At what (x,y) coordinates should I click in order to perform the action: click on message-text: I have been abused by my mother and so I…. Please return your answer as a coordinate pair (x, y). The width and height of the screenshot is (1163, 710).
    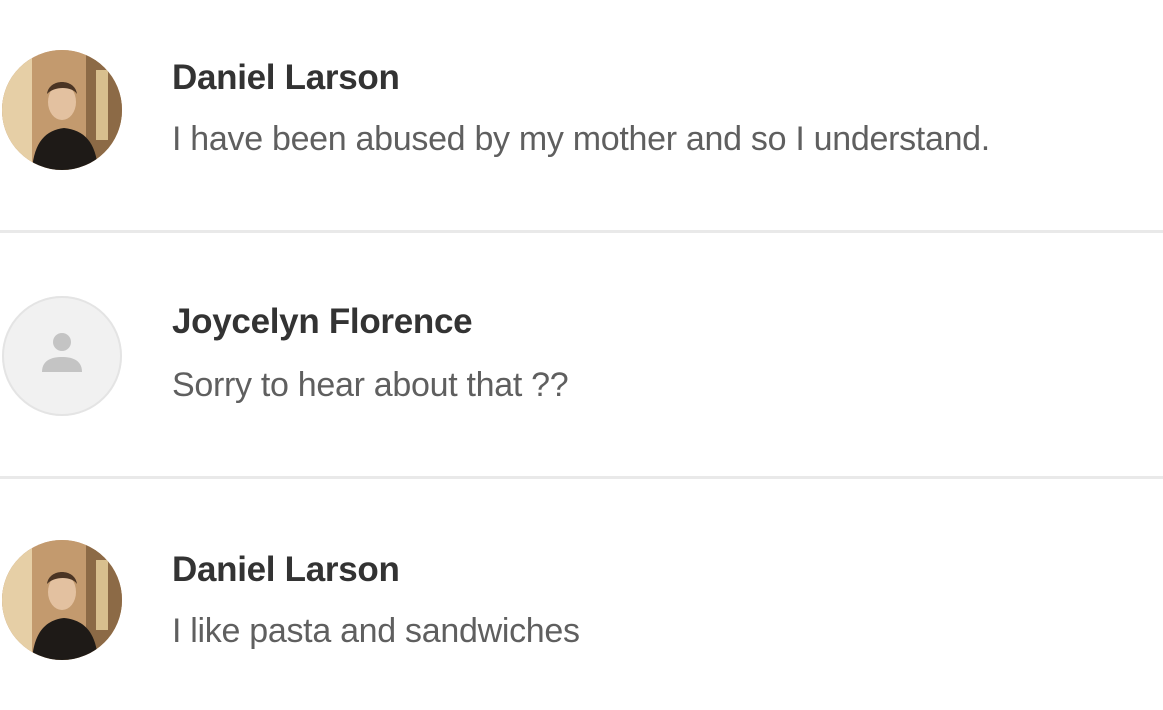
    Looking at the image, I should click on (581, 139).